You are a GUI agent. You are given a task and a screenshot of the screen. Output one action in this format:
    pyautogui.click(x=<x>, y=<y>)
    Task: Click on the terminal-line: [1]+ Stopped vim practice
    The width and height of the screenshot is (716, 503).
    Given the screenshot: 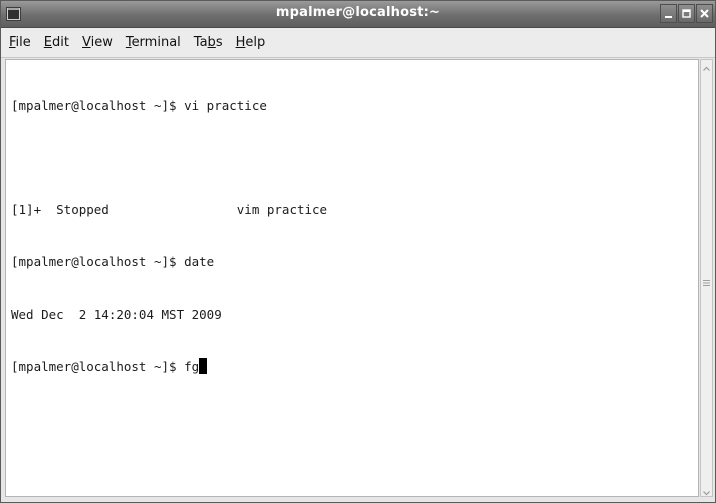 What is the action you would take?
    pyautogui.click(x=169, y=210)
    